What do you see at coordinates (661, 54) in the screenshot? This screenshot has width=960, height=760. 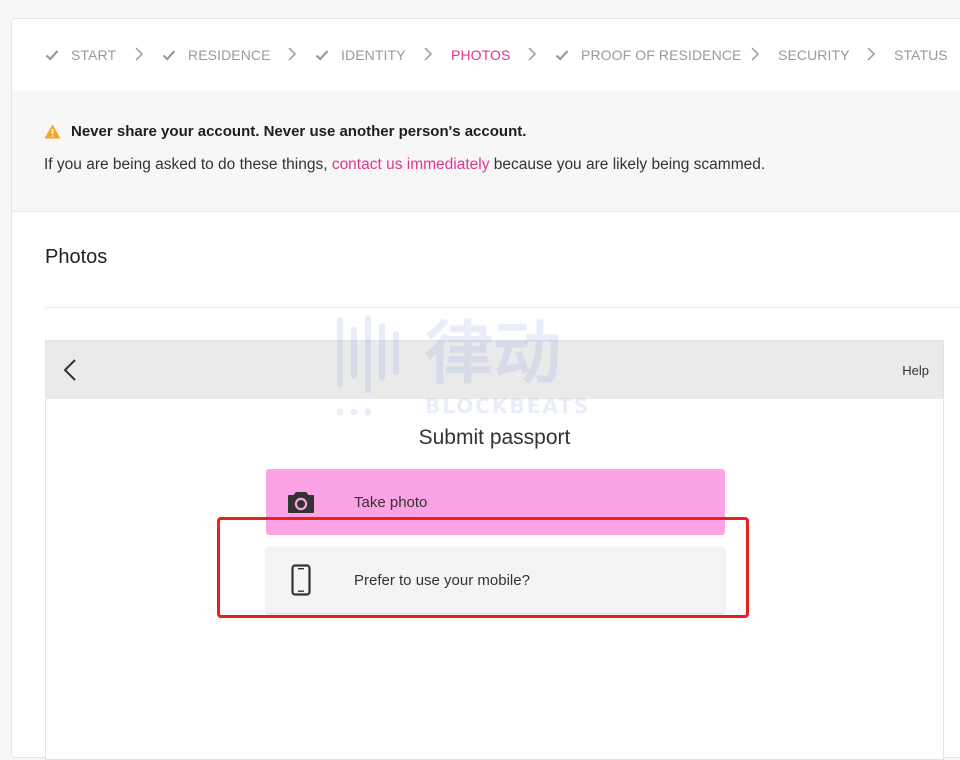 I see `step-label: PROOF OF RESIDENCE` at bounding box center [661, 54].